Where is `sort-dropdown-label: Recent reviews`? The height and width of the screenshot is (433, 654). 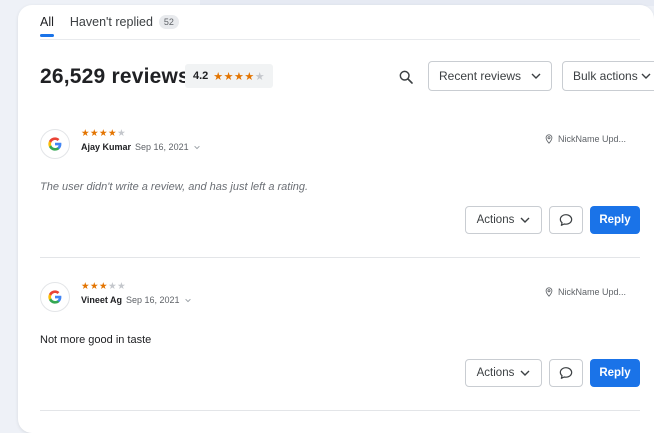
sort-dropdown-label: Recent reviews is located at coordinates (480, 76).